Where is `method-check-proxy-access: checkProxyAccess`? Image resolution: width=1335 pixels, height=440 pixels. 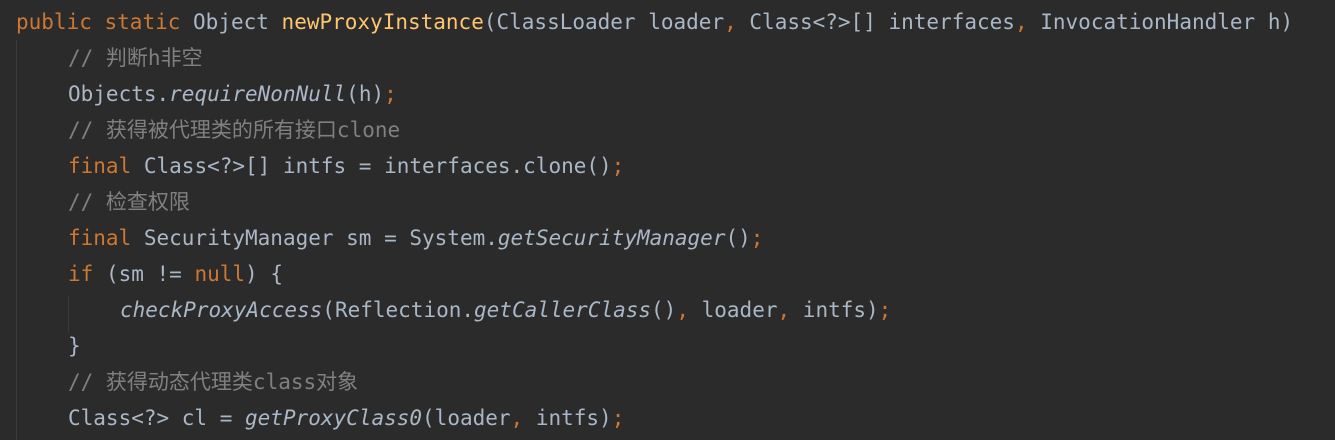 method-check-proxy-access: checkProxyAccess is located at coordinates (221, 310).